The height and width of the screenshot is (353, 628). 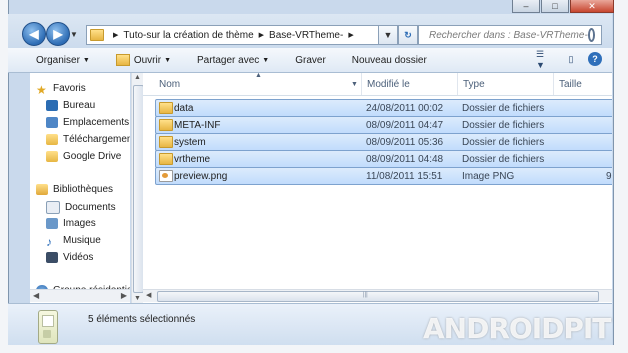 I want to click on sidebar-item-music: ♪ Musique, so click(x=73, y=242).